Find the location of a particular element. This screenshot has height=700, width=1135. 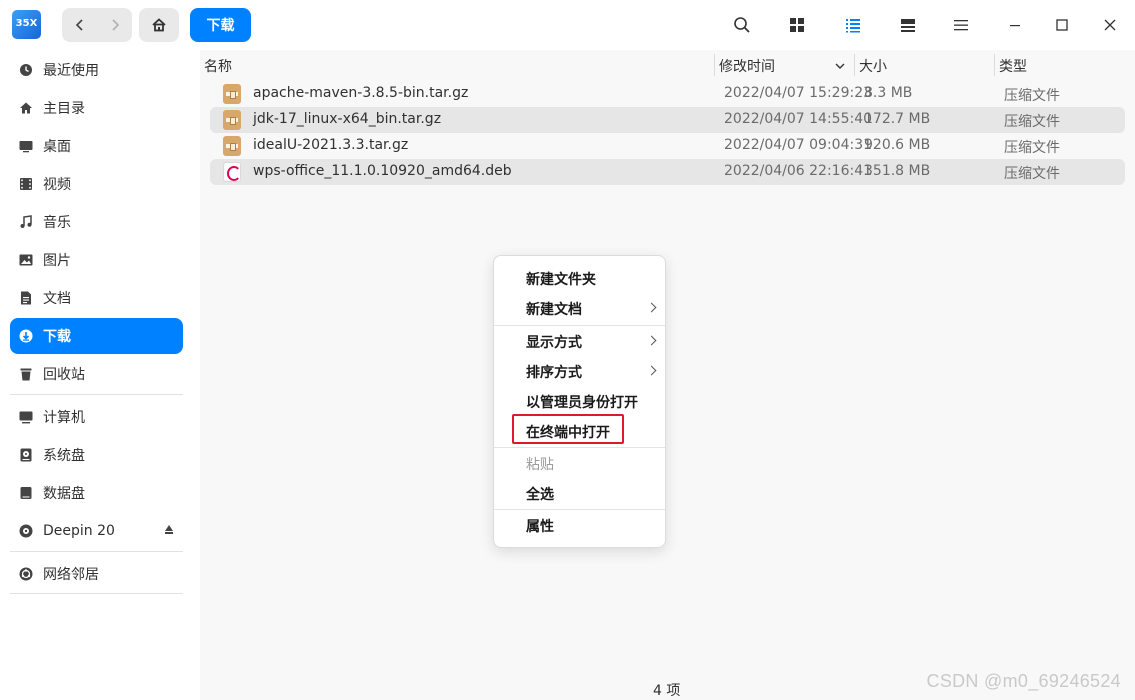

chevron-right-icon is located at coordinates (651, 340).